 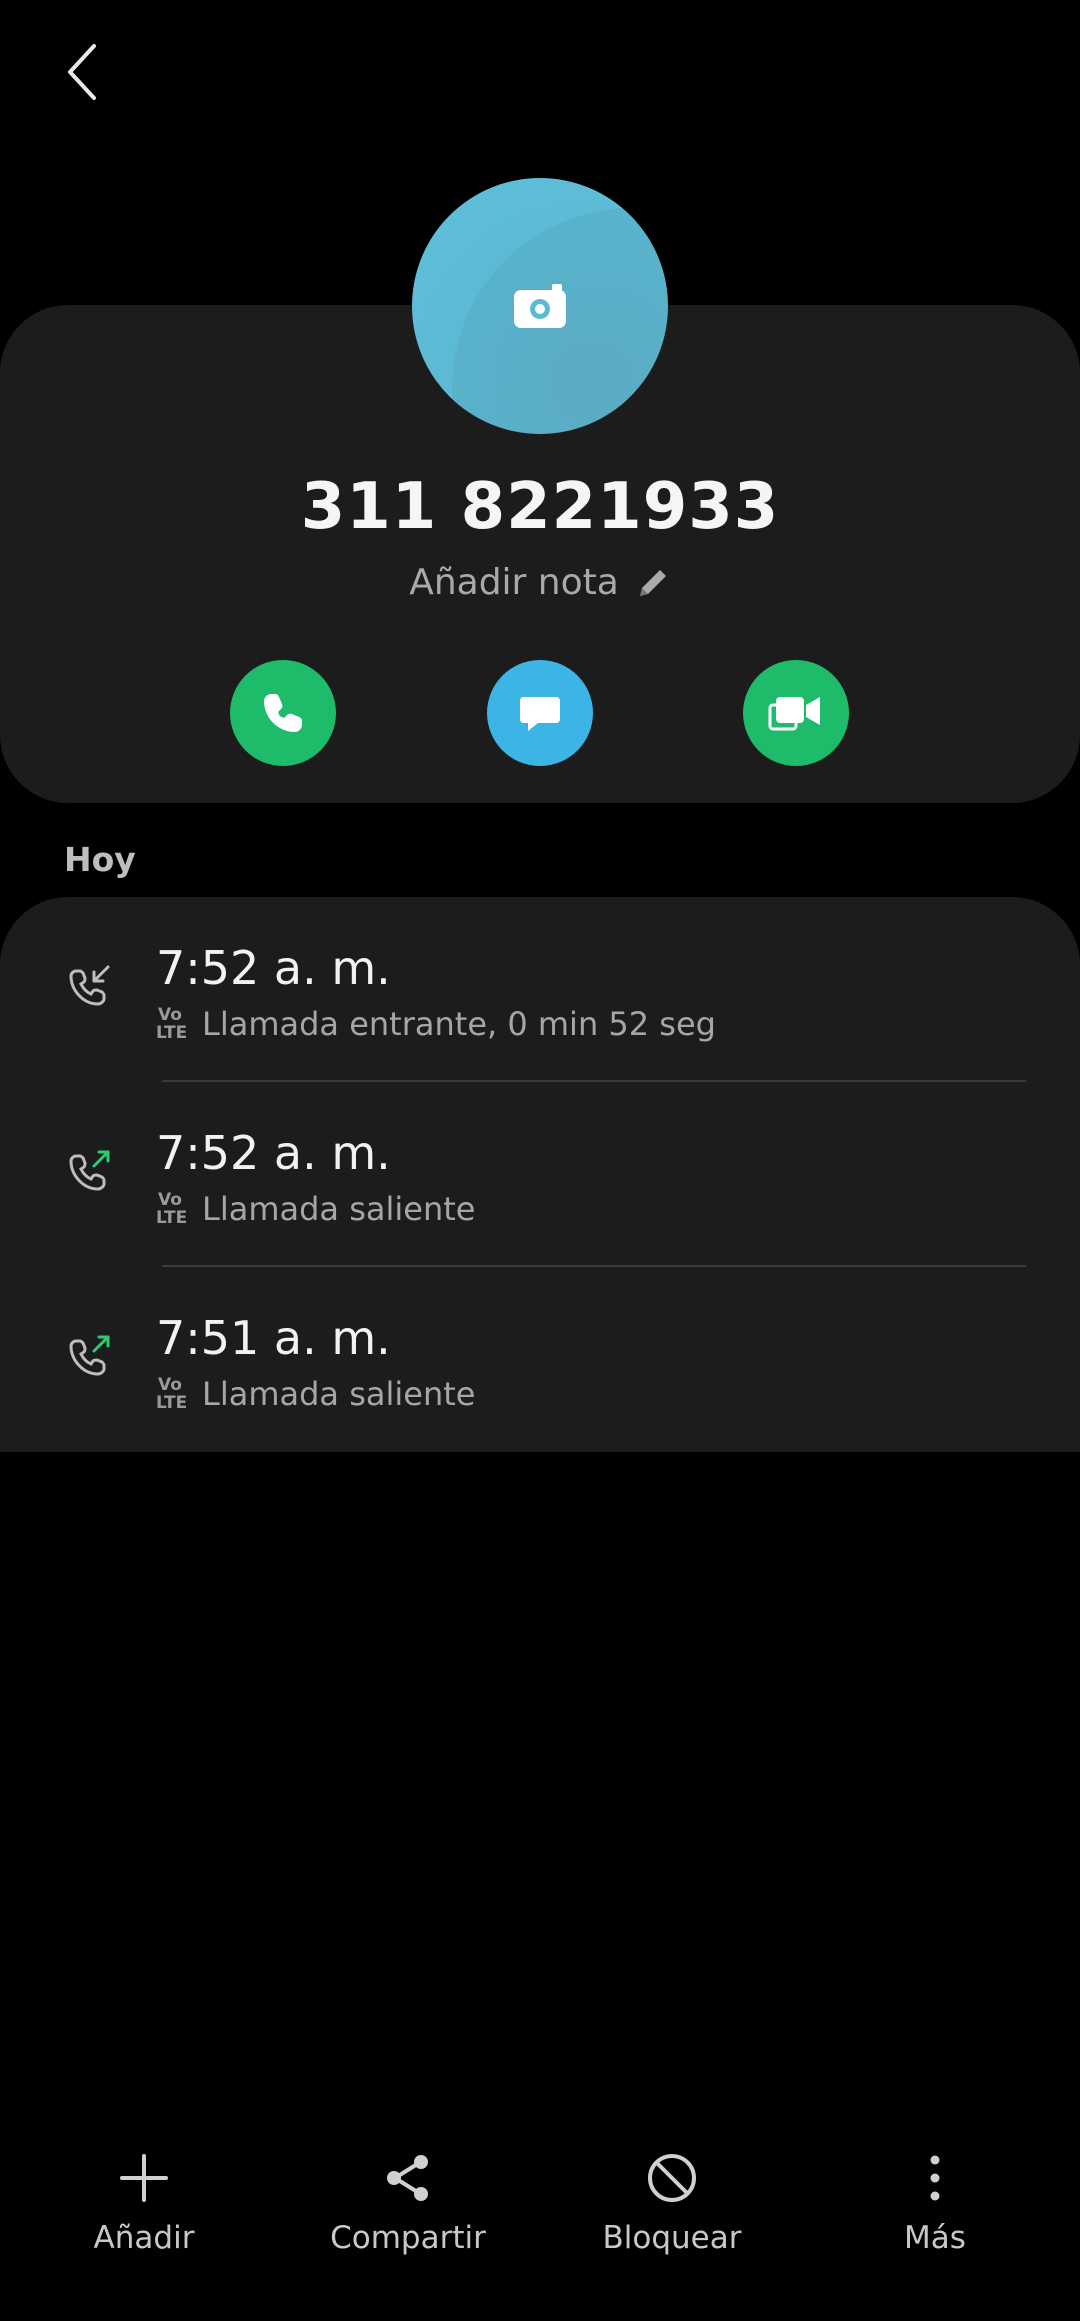 I want to click on add-note-button: Añadir nota, so click(x=540, y=582).